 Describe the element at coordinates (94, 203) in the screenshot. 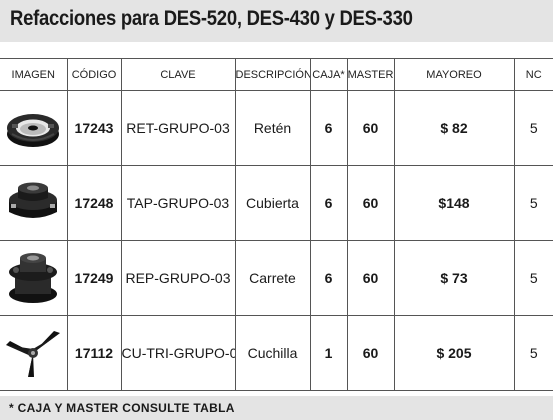

I see `codigo-cell: 17248` at that location.